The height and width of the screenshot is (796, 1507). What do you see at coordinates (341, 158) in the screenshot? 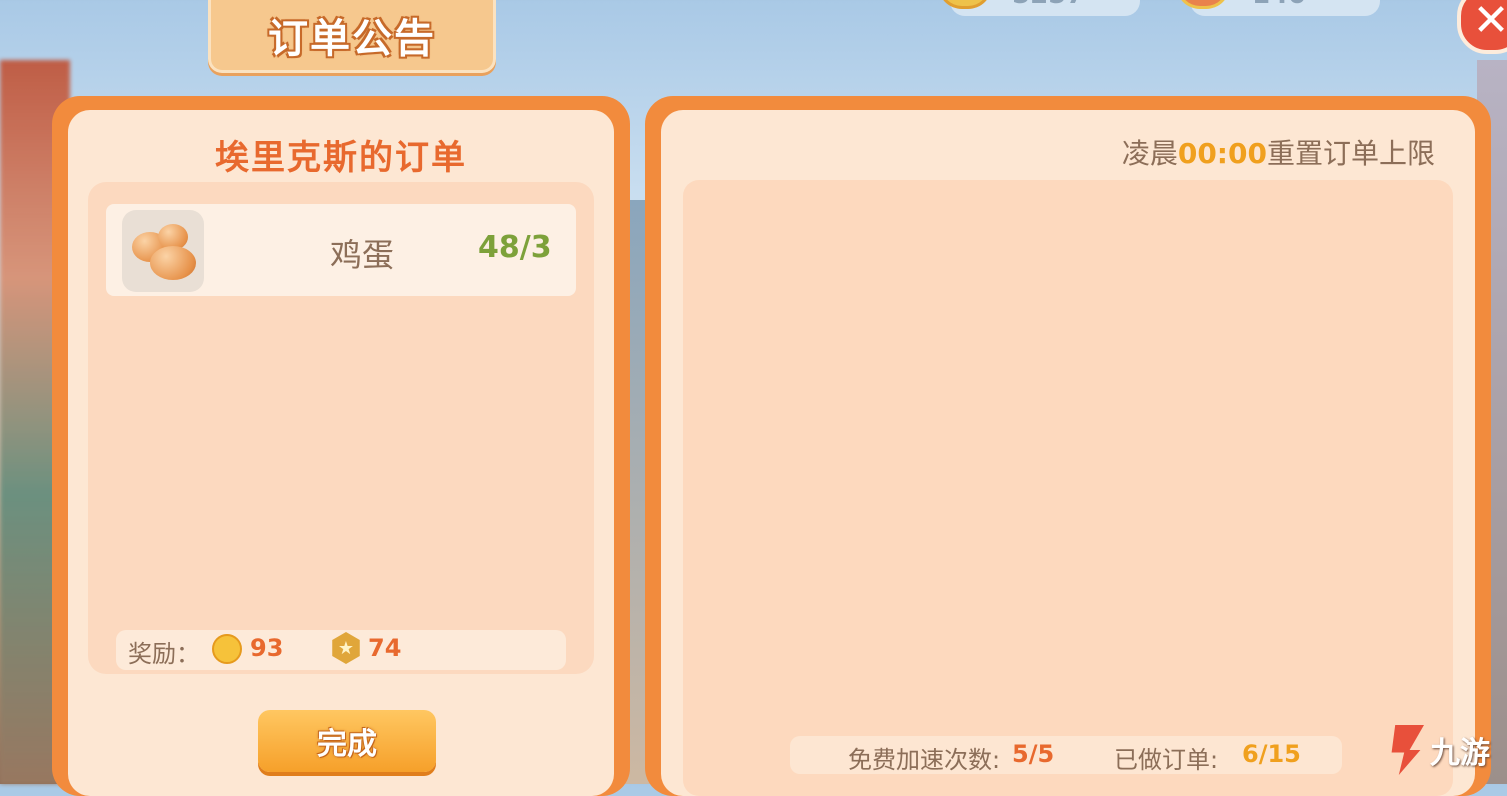
I see `order-title: 埃里克斯的订单` at bounding box center [341, 158].